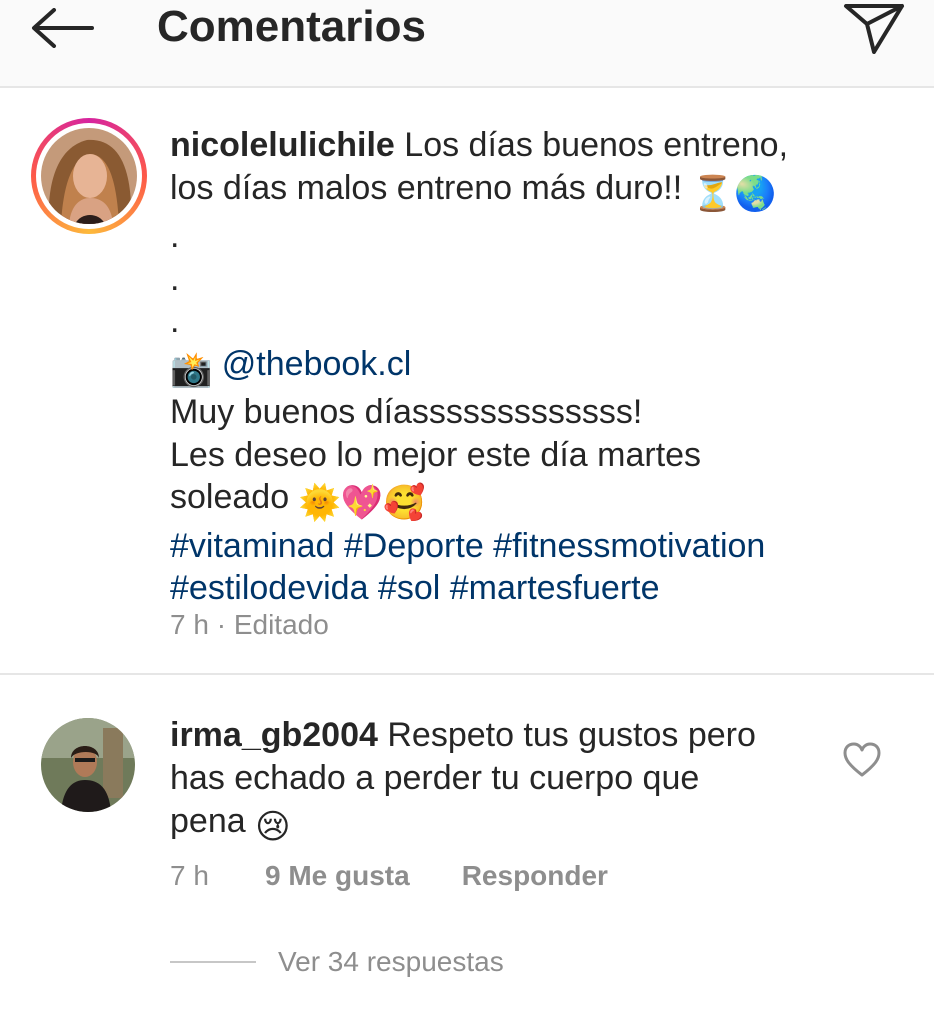  Describe the element at coordinates (291, 26) in the screenshot. I see `page-title: Comentarios` at that location.